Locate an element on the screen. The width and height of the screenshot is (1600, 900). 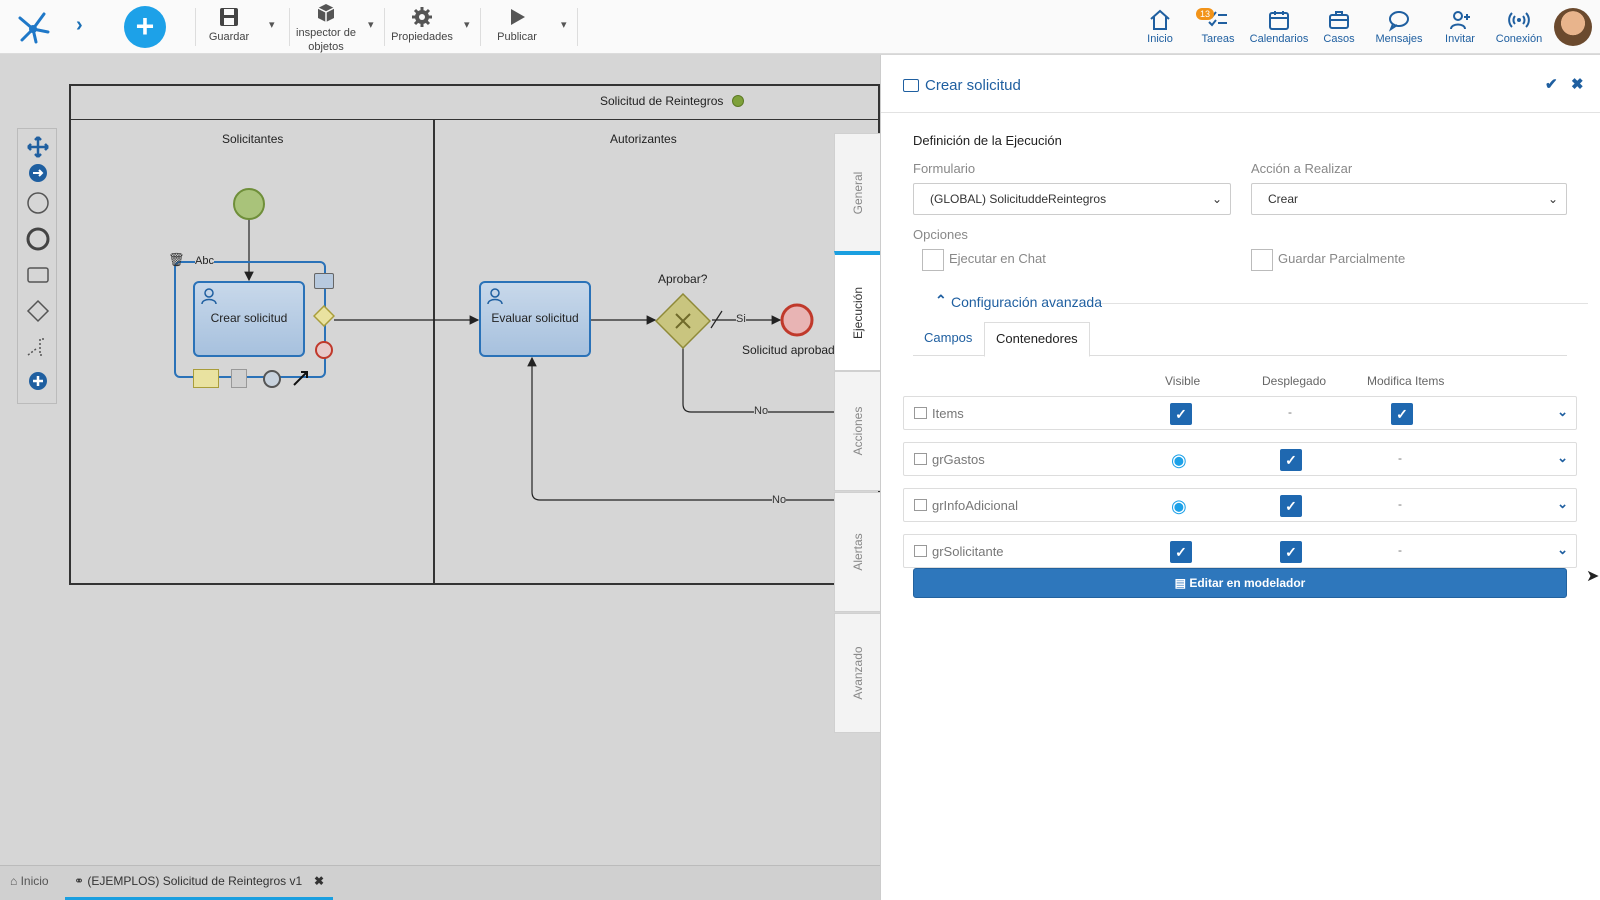
quick-gateway-shape is located at coordinates (324, 316).